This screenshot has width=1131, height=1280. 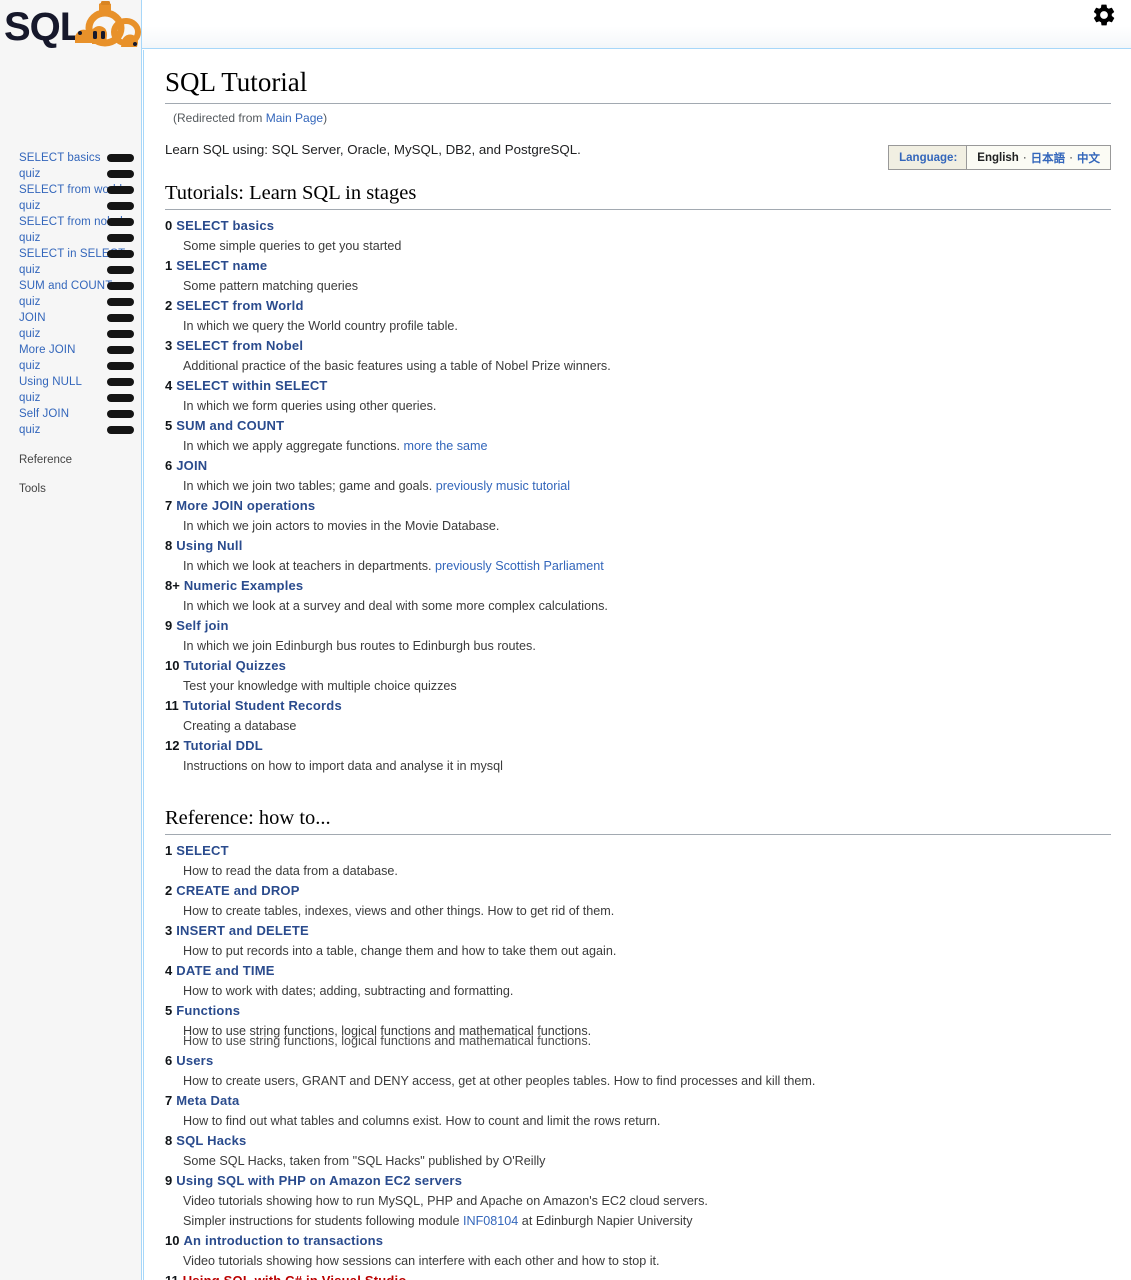 What do you see at coordinates (1088, 158) in the screenshot?
I see `language-option-chinese: 中文` at bounding box center [1088, 158].